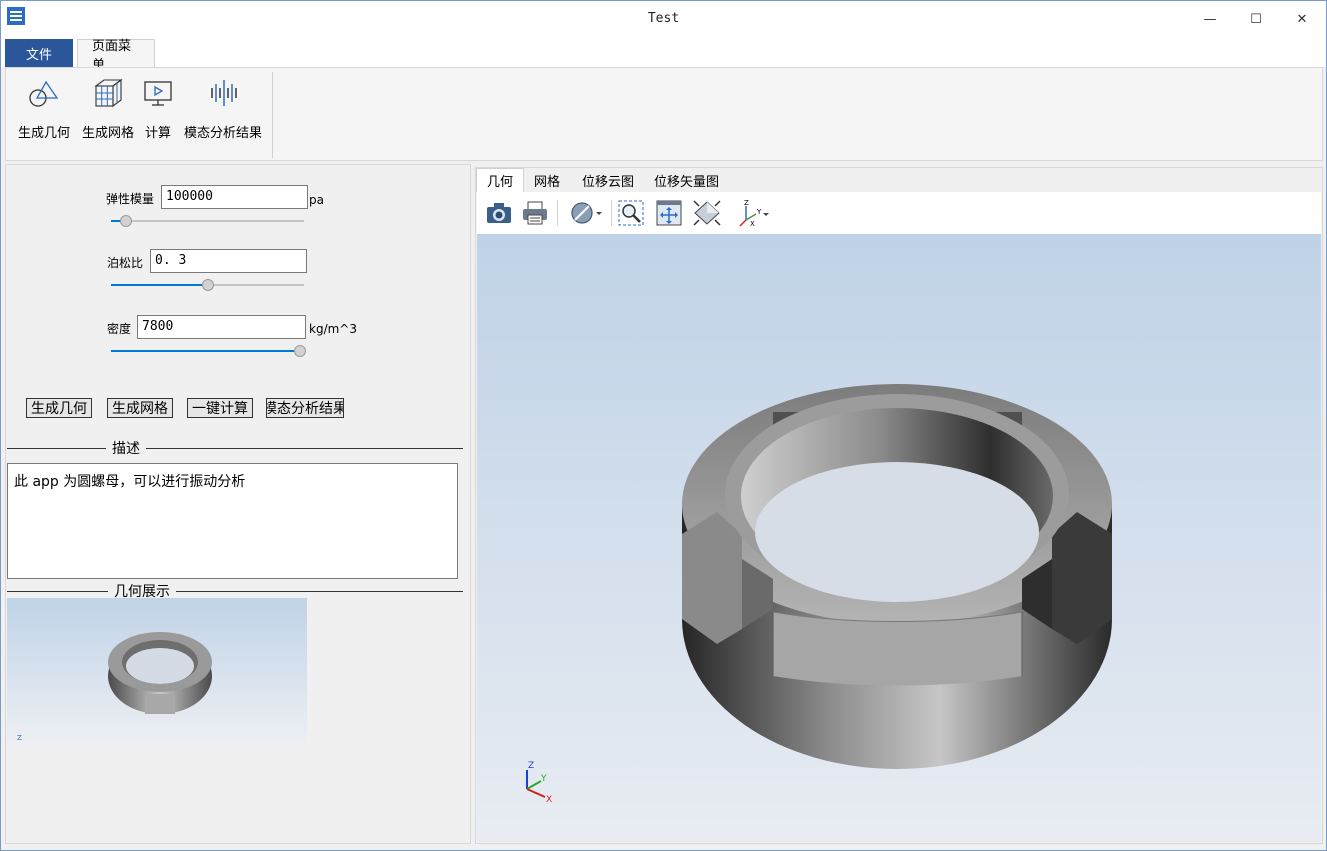 Image resolution: width=1327 pixels, height=851 pixels. I want to click on poisson-ratio-slider, so click(207, 285).